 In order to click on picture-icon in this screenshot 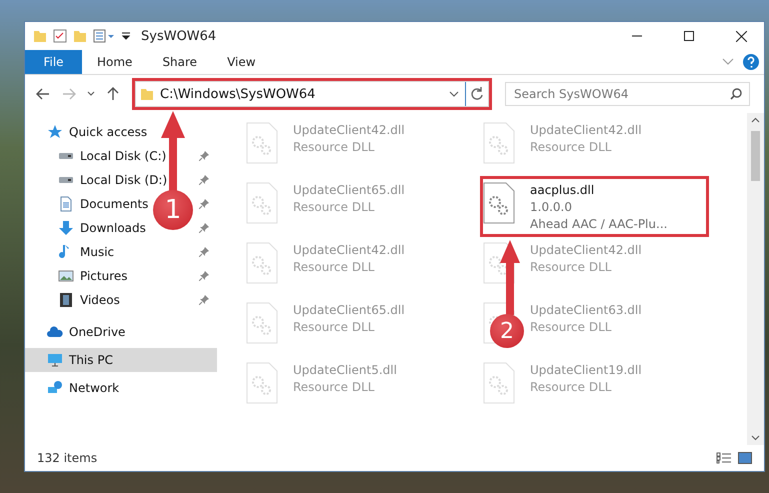, I will do `click(66, 276)`.